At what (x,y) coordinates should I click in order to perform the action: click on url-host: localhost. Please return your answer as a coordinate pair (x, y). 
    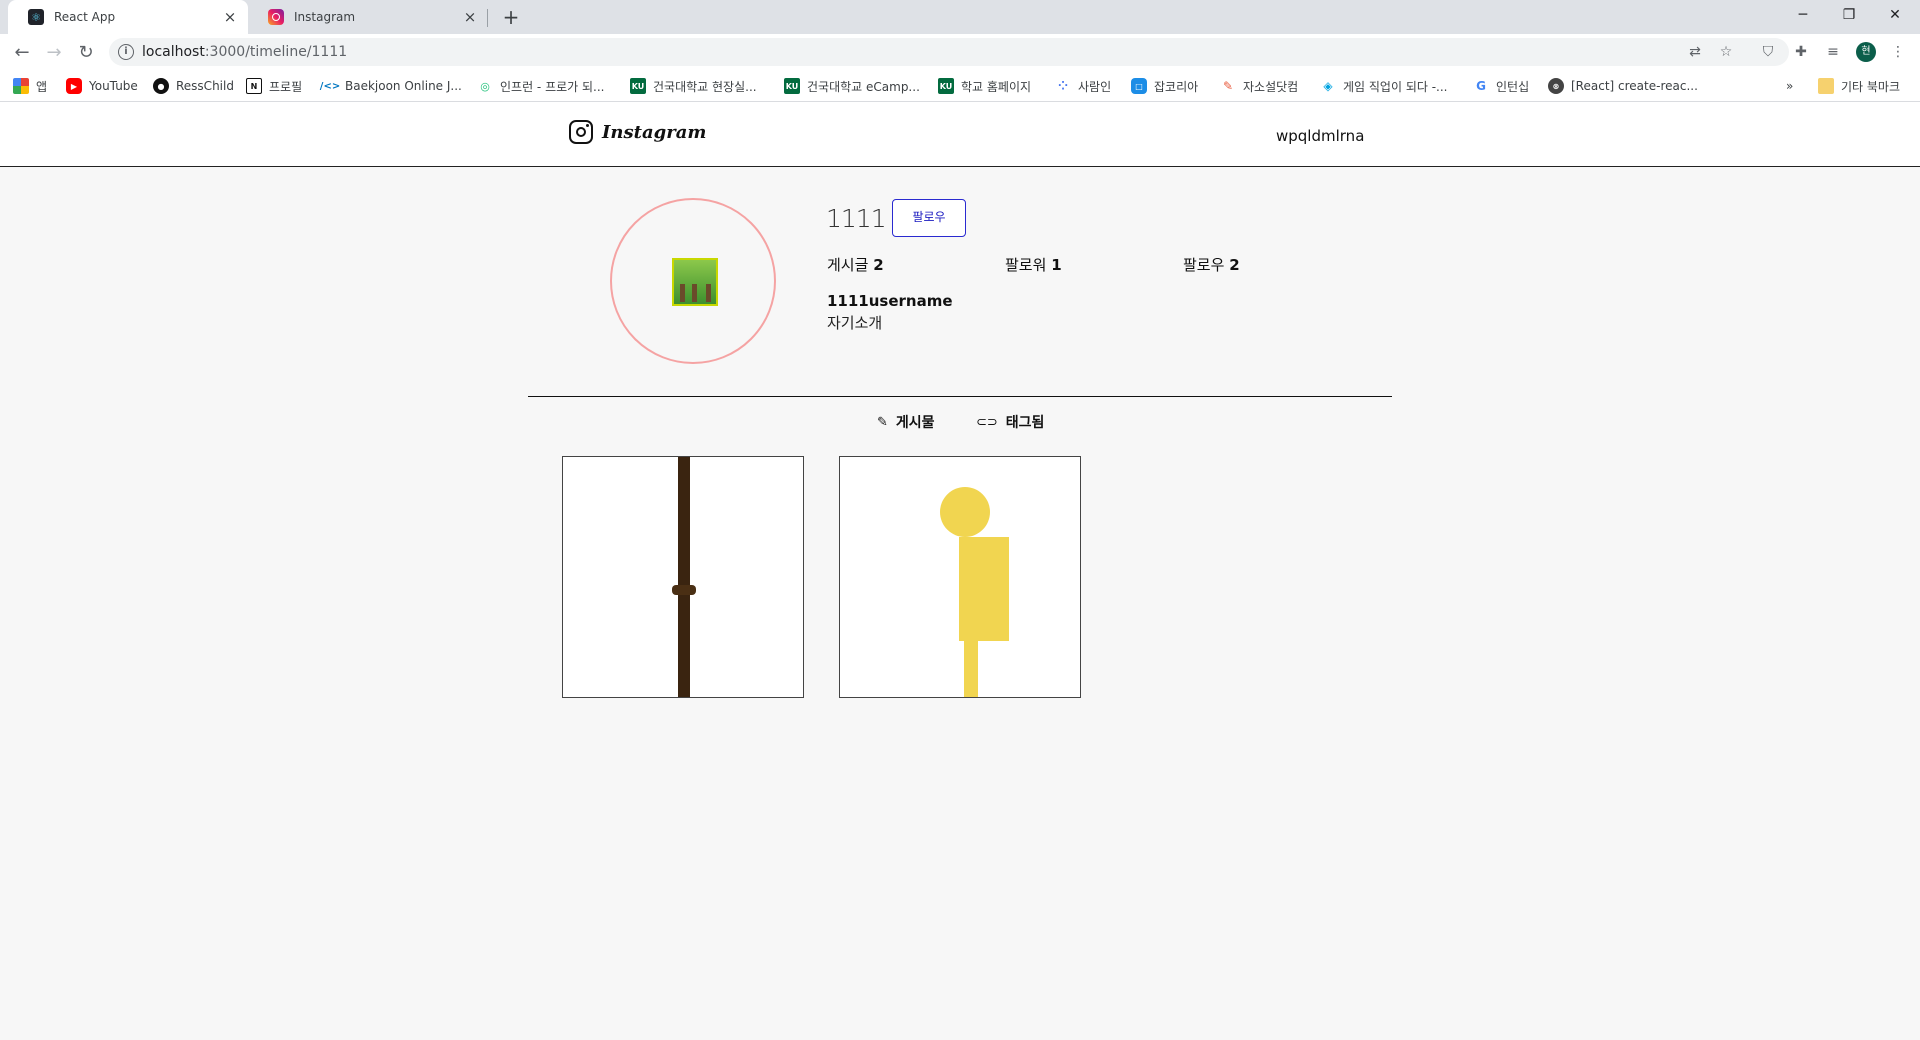
    Looking at the image, I should click on (173, 52).